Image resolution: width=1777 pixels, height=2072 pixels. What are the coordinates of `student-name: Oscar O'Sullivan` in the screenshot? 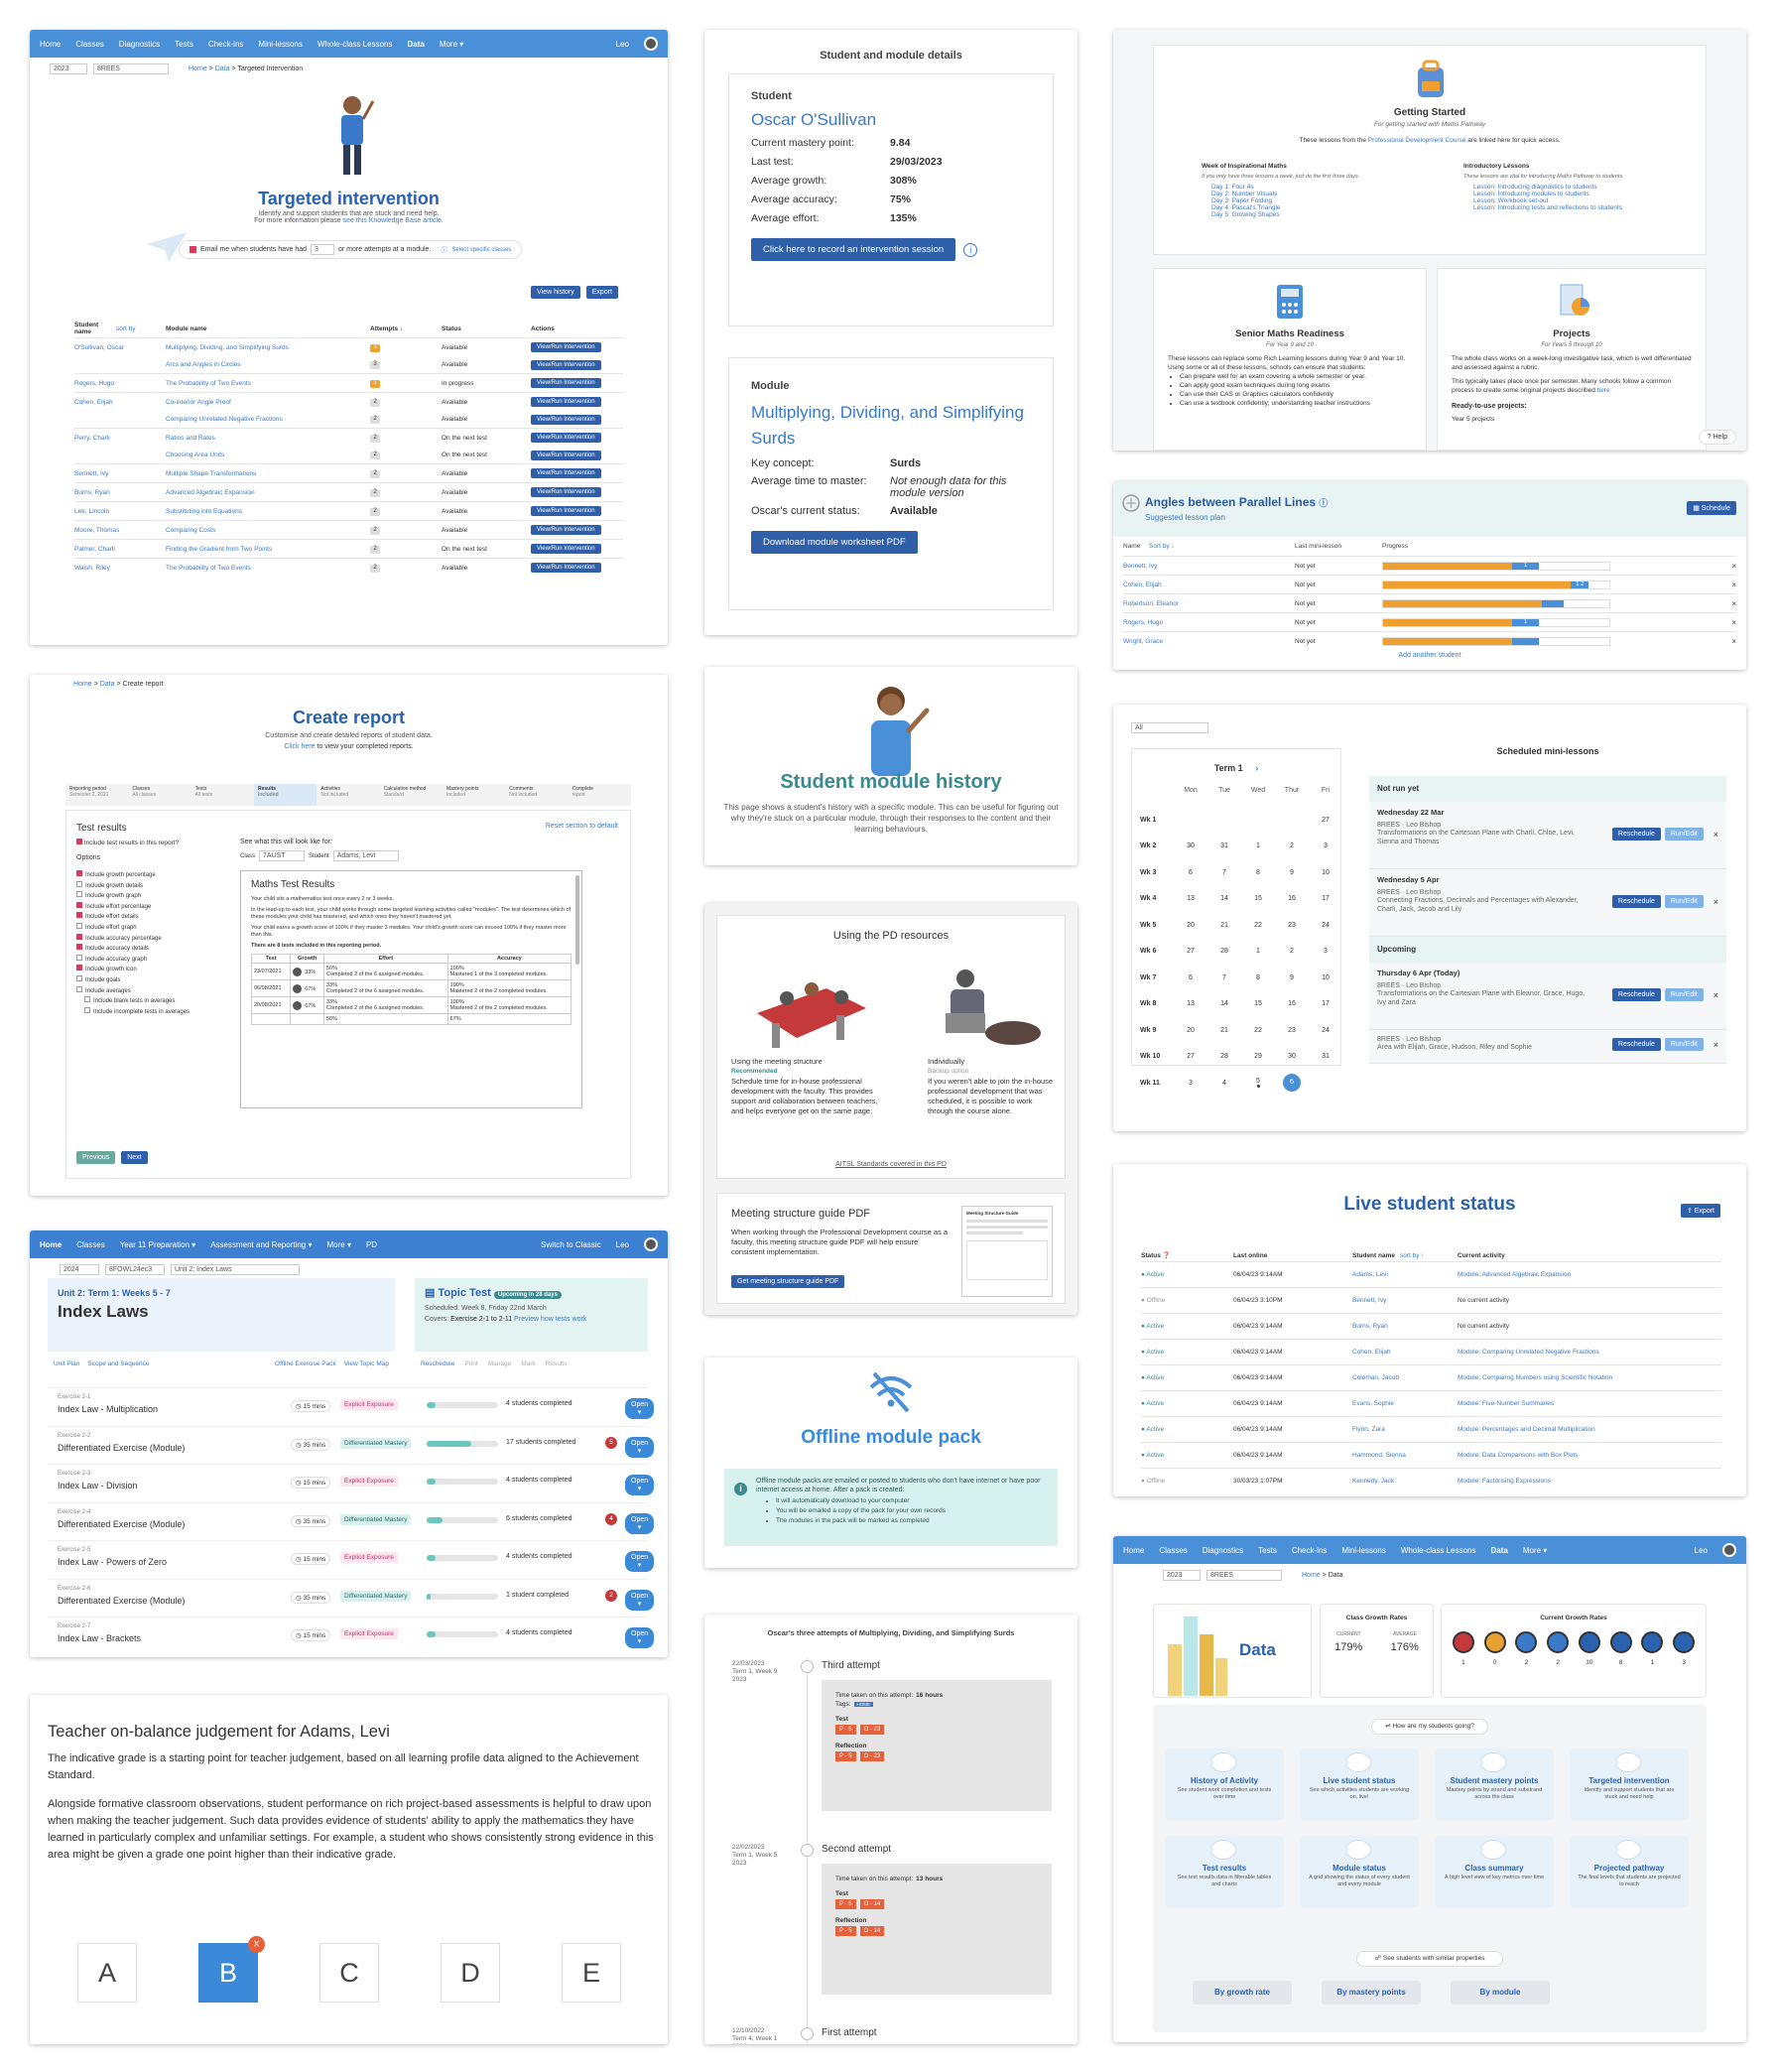 It's located at (891, 120).